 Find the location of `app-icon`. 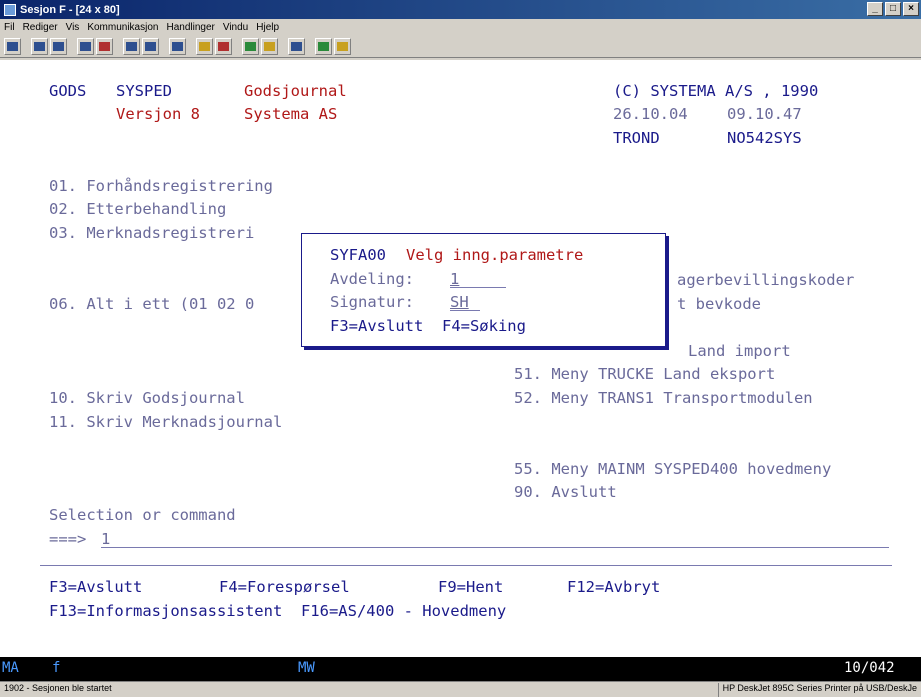

app-icon is located at coordinates (10, 9).